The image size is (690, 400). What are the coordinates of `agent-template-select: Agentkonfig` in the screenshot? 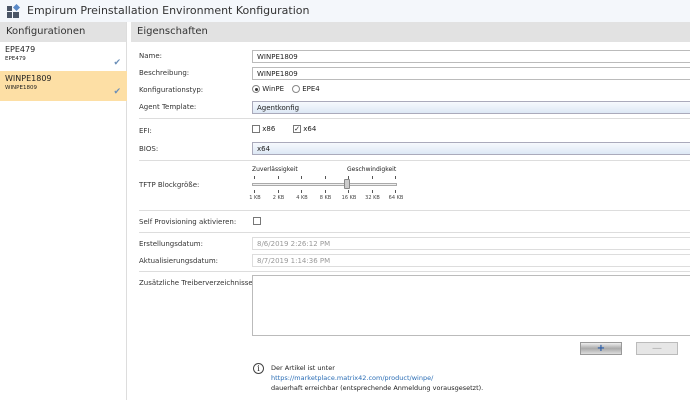 It's located at (471, 107).